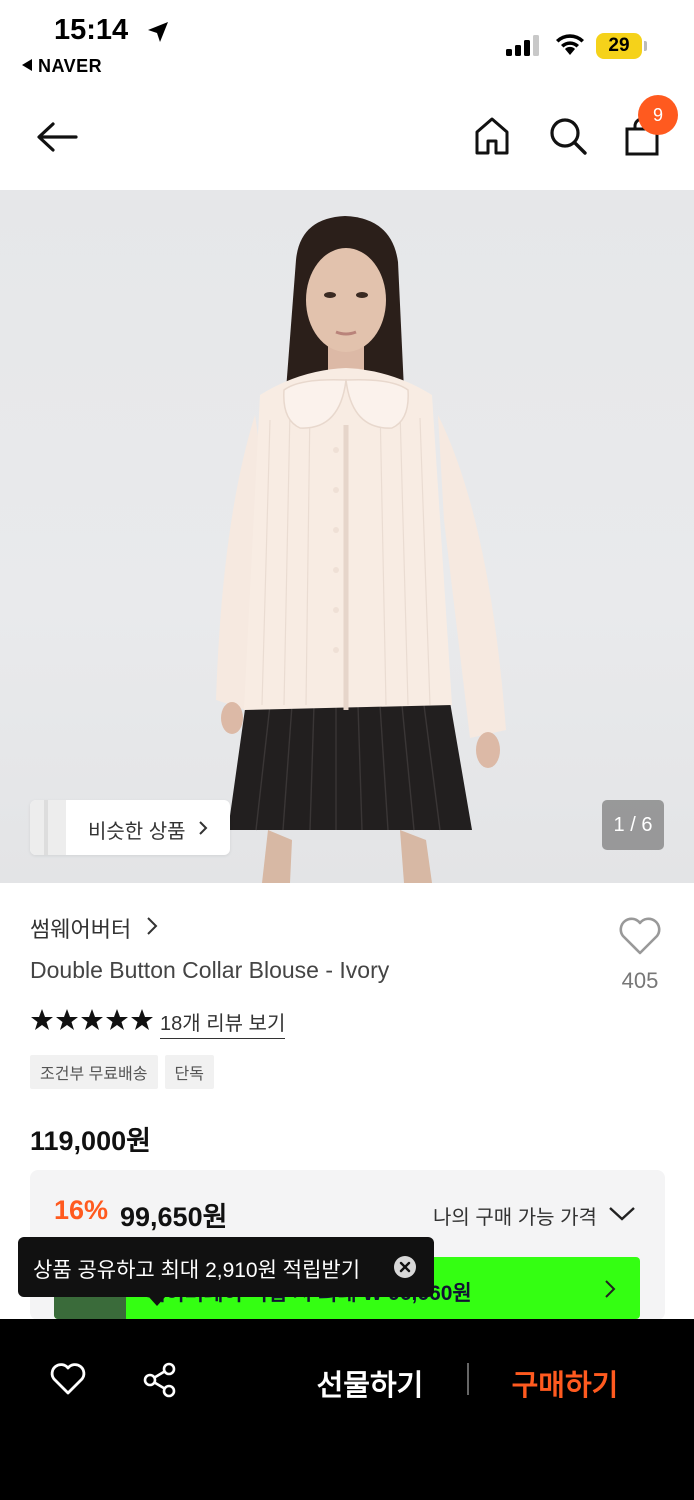 This screenshot has height=1500, width=694. Describe the element at coordinates (658, 115) in the screenshot. I see `cart-count-badge: 9` at that location.